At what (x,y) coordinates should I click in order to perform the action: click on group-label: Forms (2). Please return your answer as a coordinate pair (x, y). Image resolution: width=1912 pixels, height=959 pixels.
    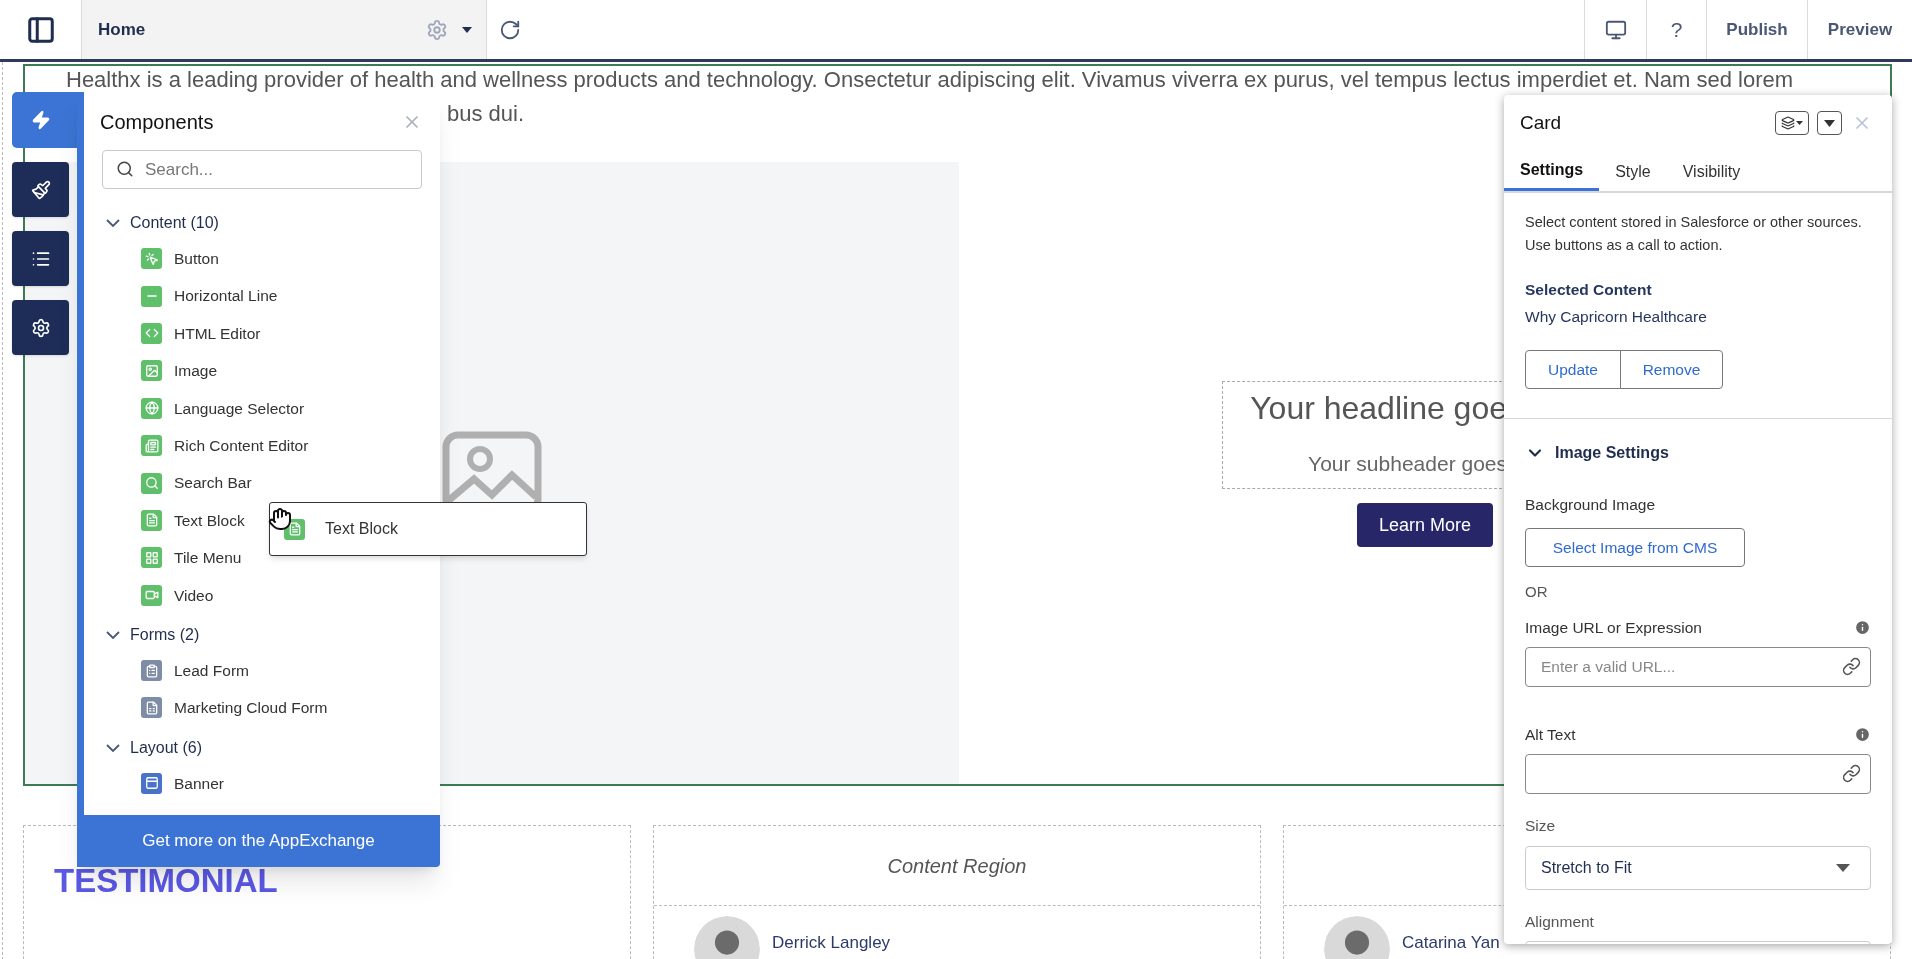
    Looking at the image, I should click on (165, 634).